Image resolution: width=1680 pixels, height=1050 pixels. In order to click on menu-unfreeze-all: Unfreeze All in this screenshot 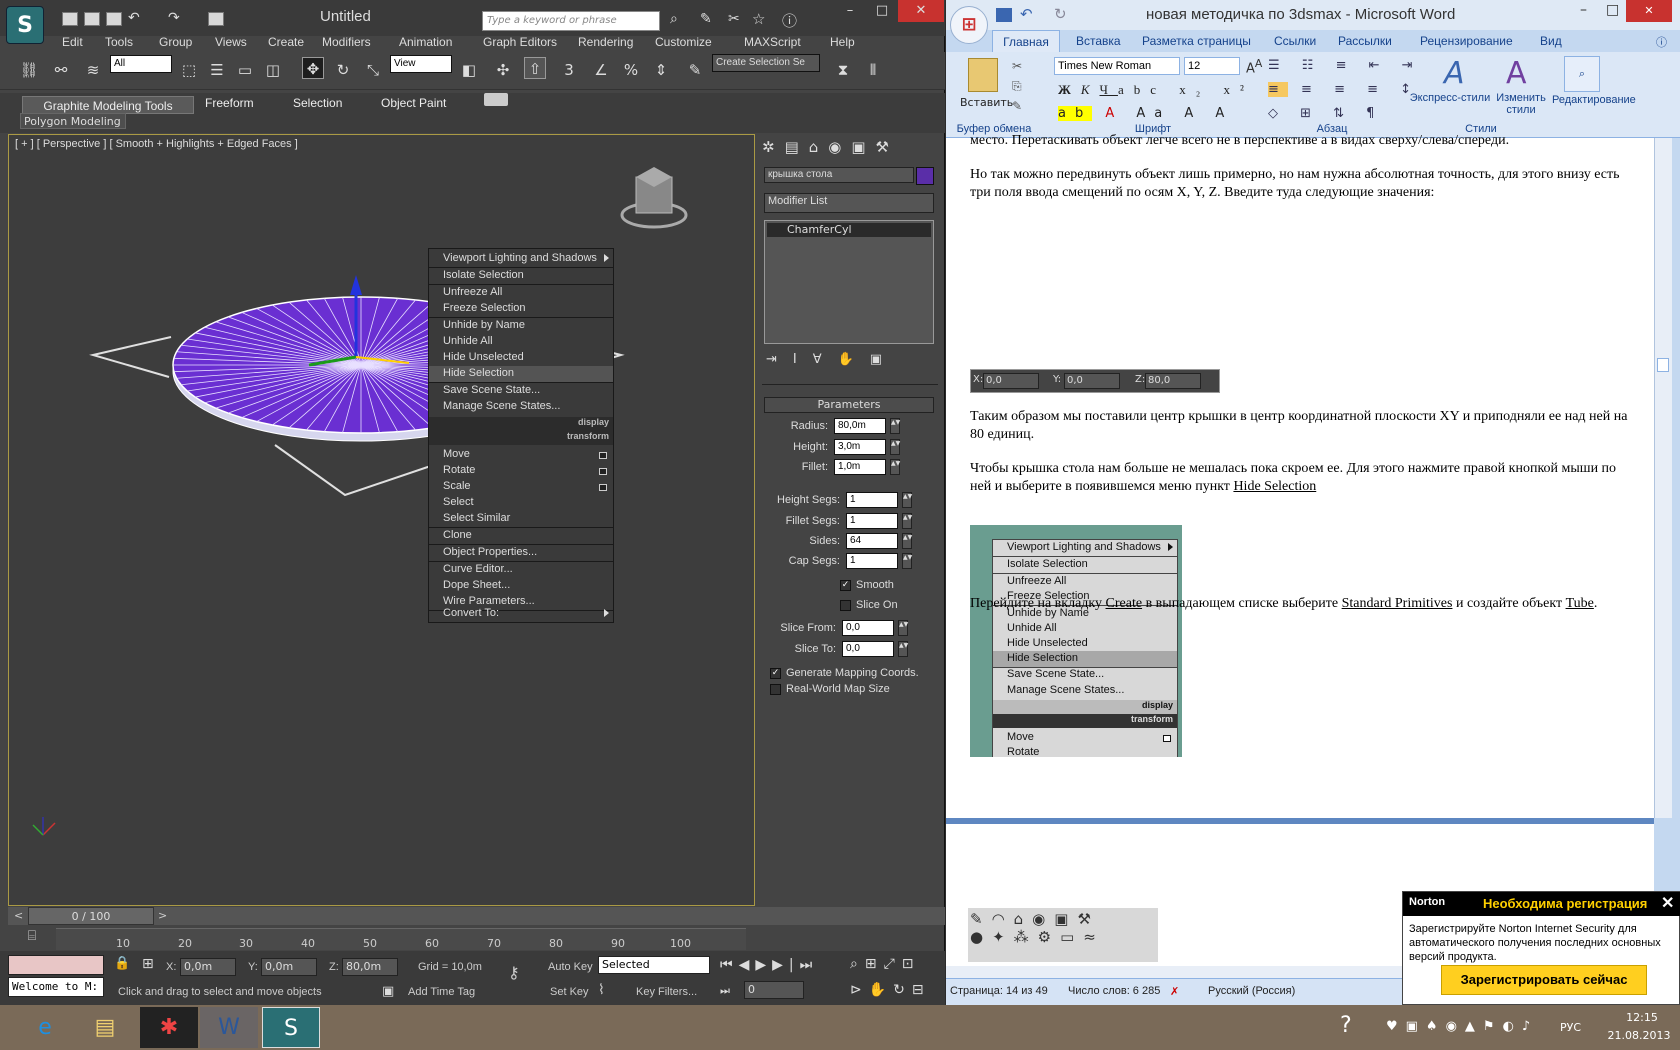, I will do `click(521, 293)`.